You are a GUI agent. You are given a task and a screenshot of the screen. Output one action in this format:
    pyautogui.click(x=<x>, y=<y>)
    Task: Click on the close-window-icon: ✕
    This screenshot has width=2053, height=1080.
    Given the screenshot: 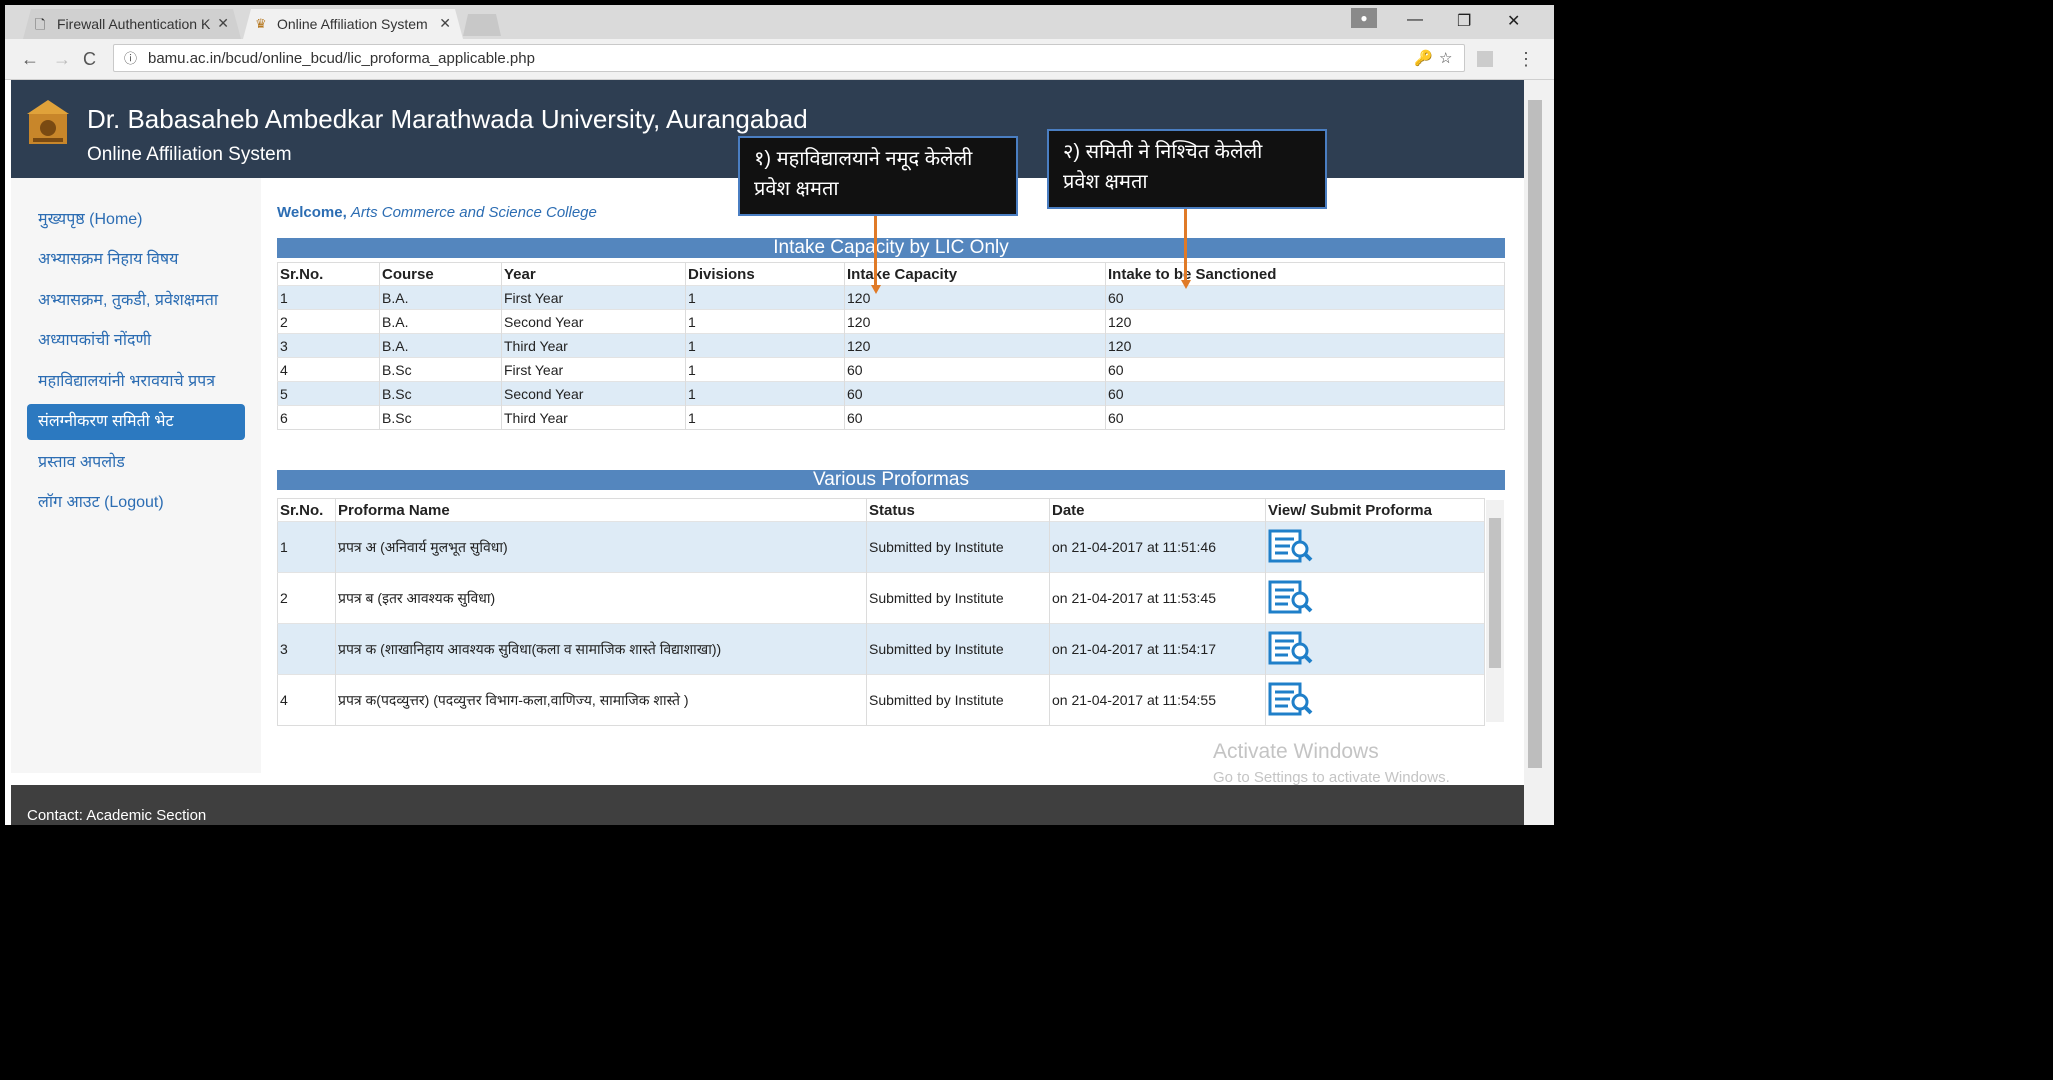 What is the action you would take?
    pyautogui.click(x=1513, y=21)
    